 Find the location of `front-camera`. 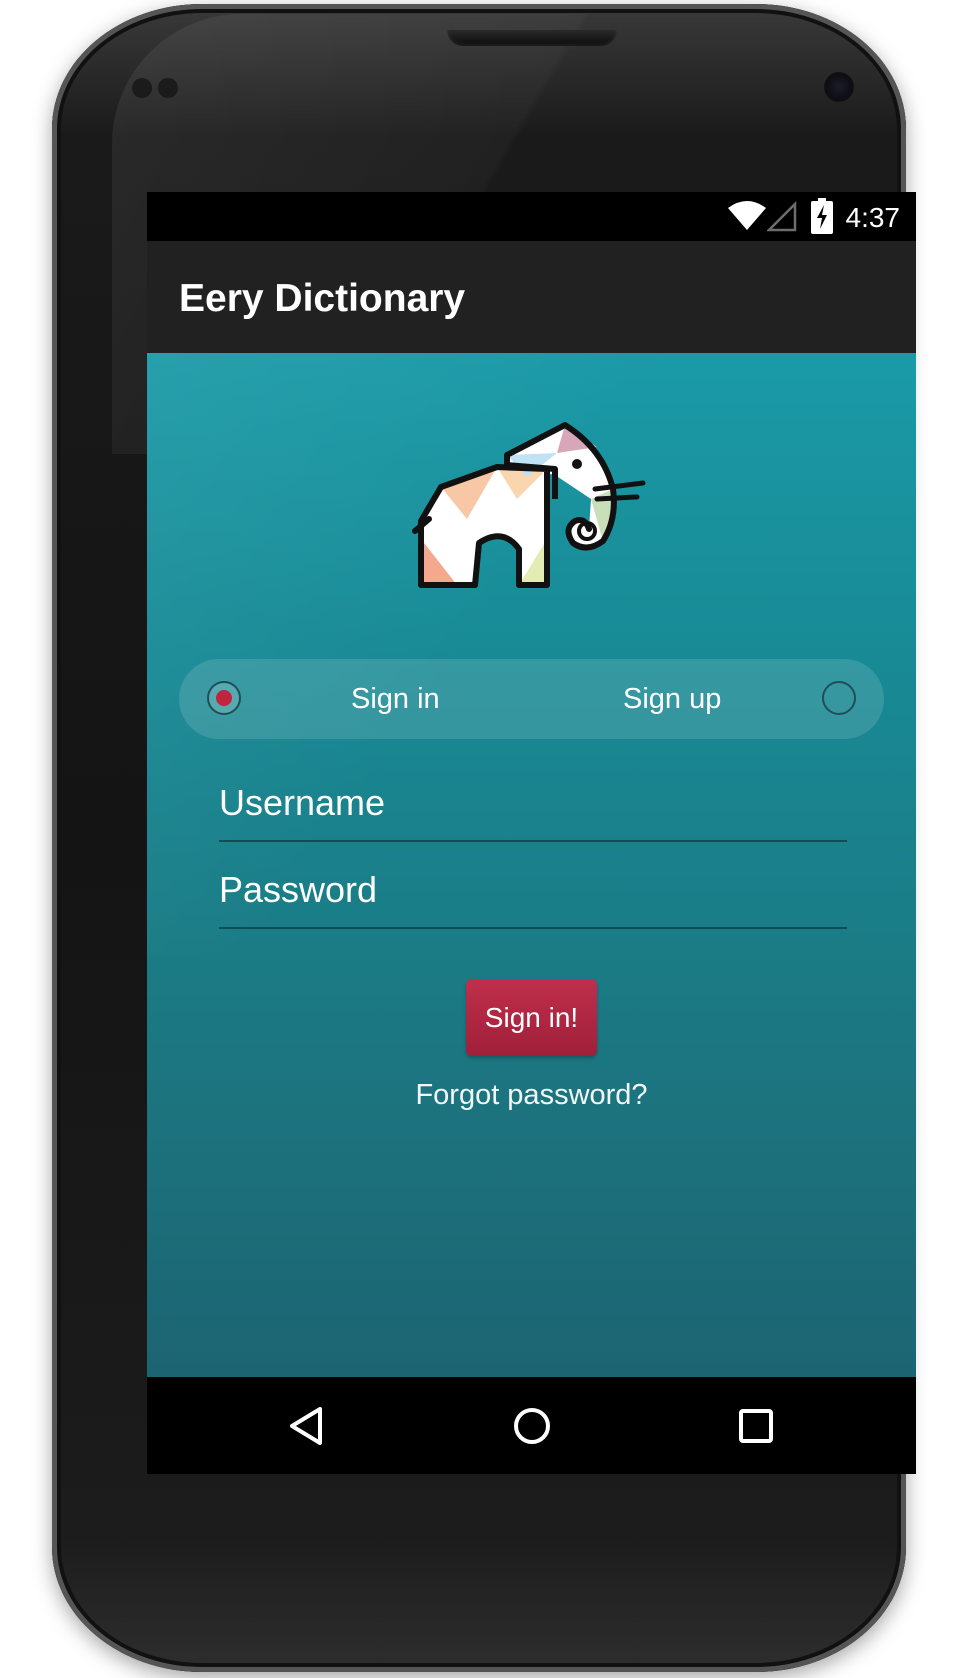

front-camera is located at coordinates (839, 87).